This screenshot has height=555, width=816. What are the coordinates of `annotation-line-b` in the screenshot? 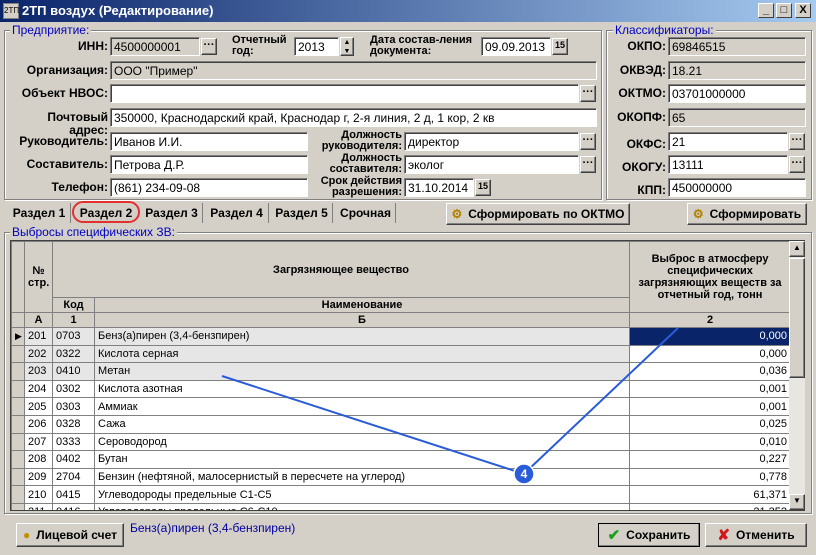 It's located at (603, 399).